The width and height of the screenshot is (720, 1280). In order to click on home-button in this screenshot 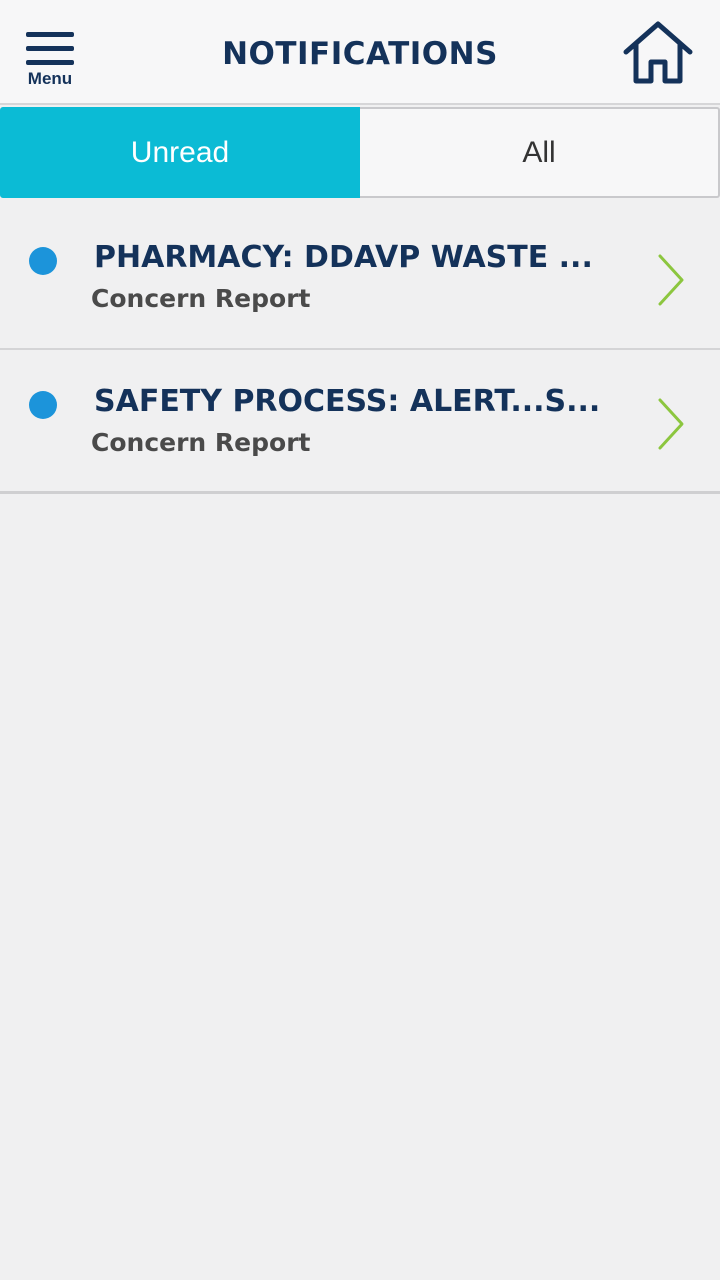, I will do `click(658, 53)`.